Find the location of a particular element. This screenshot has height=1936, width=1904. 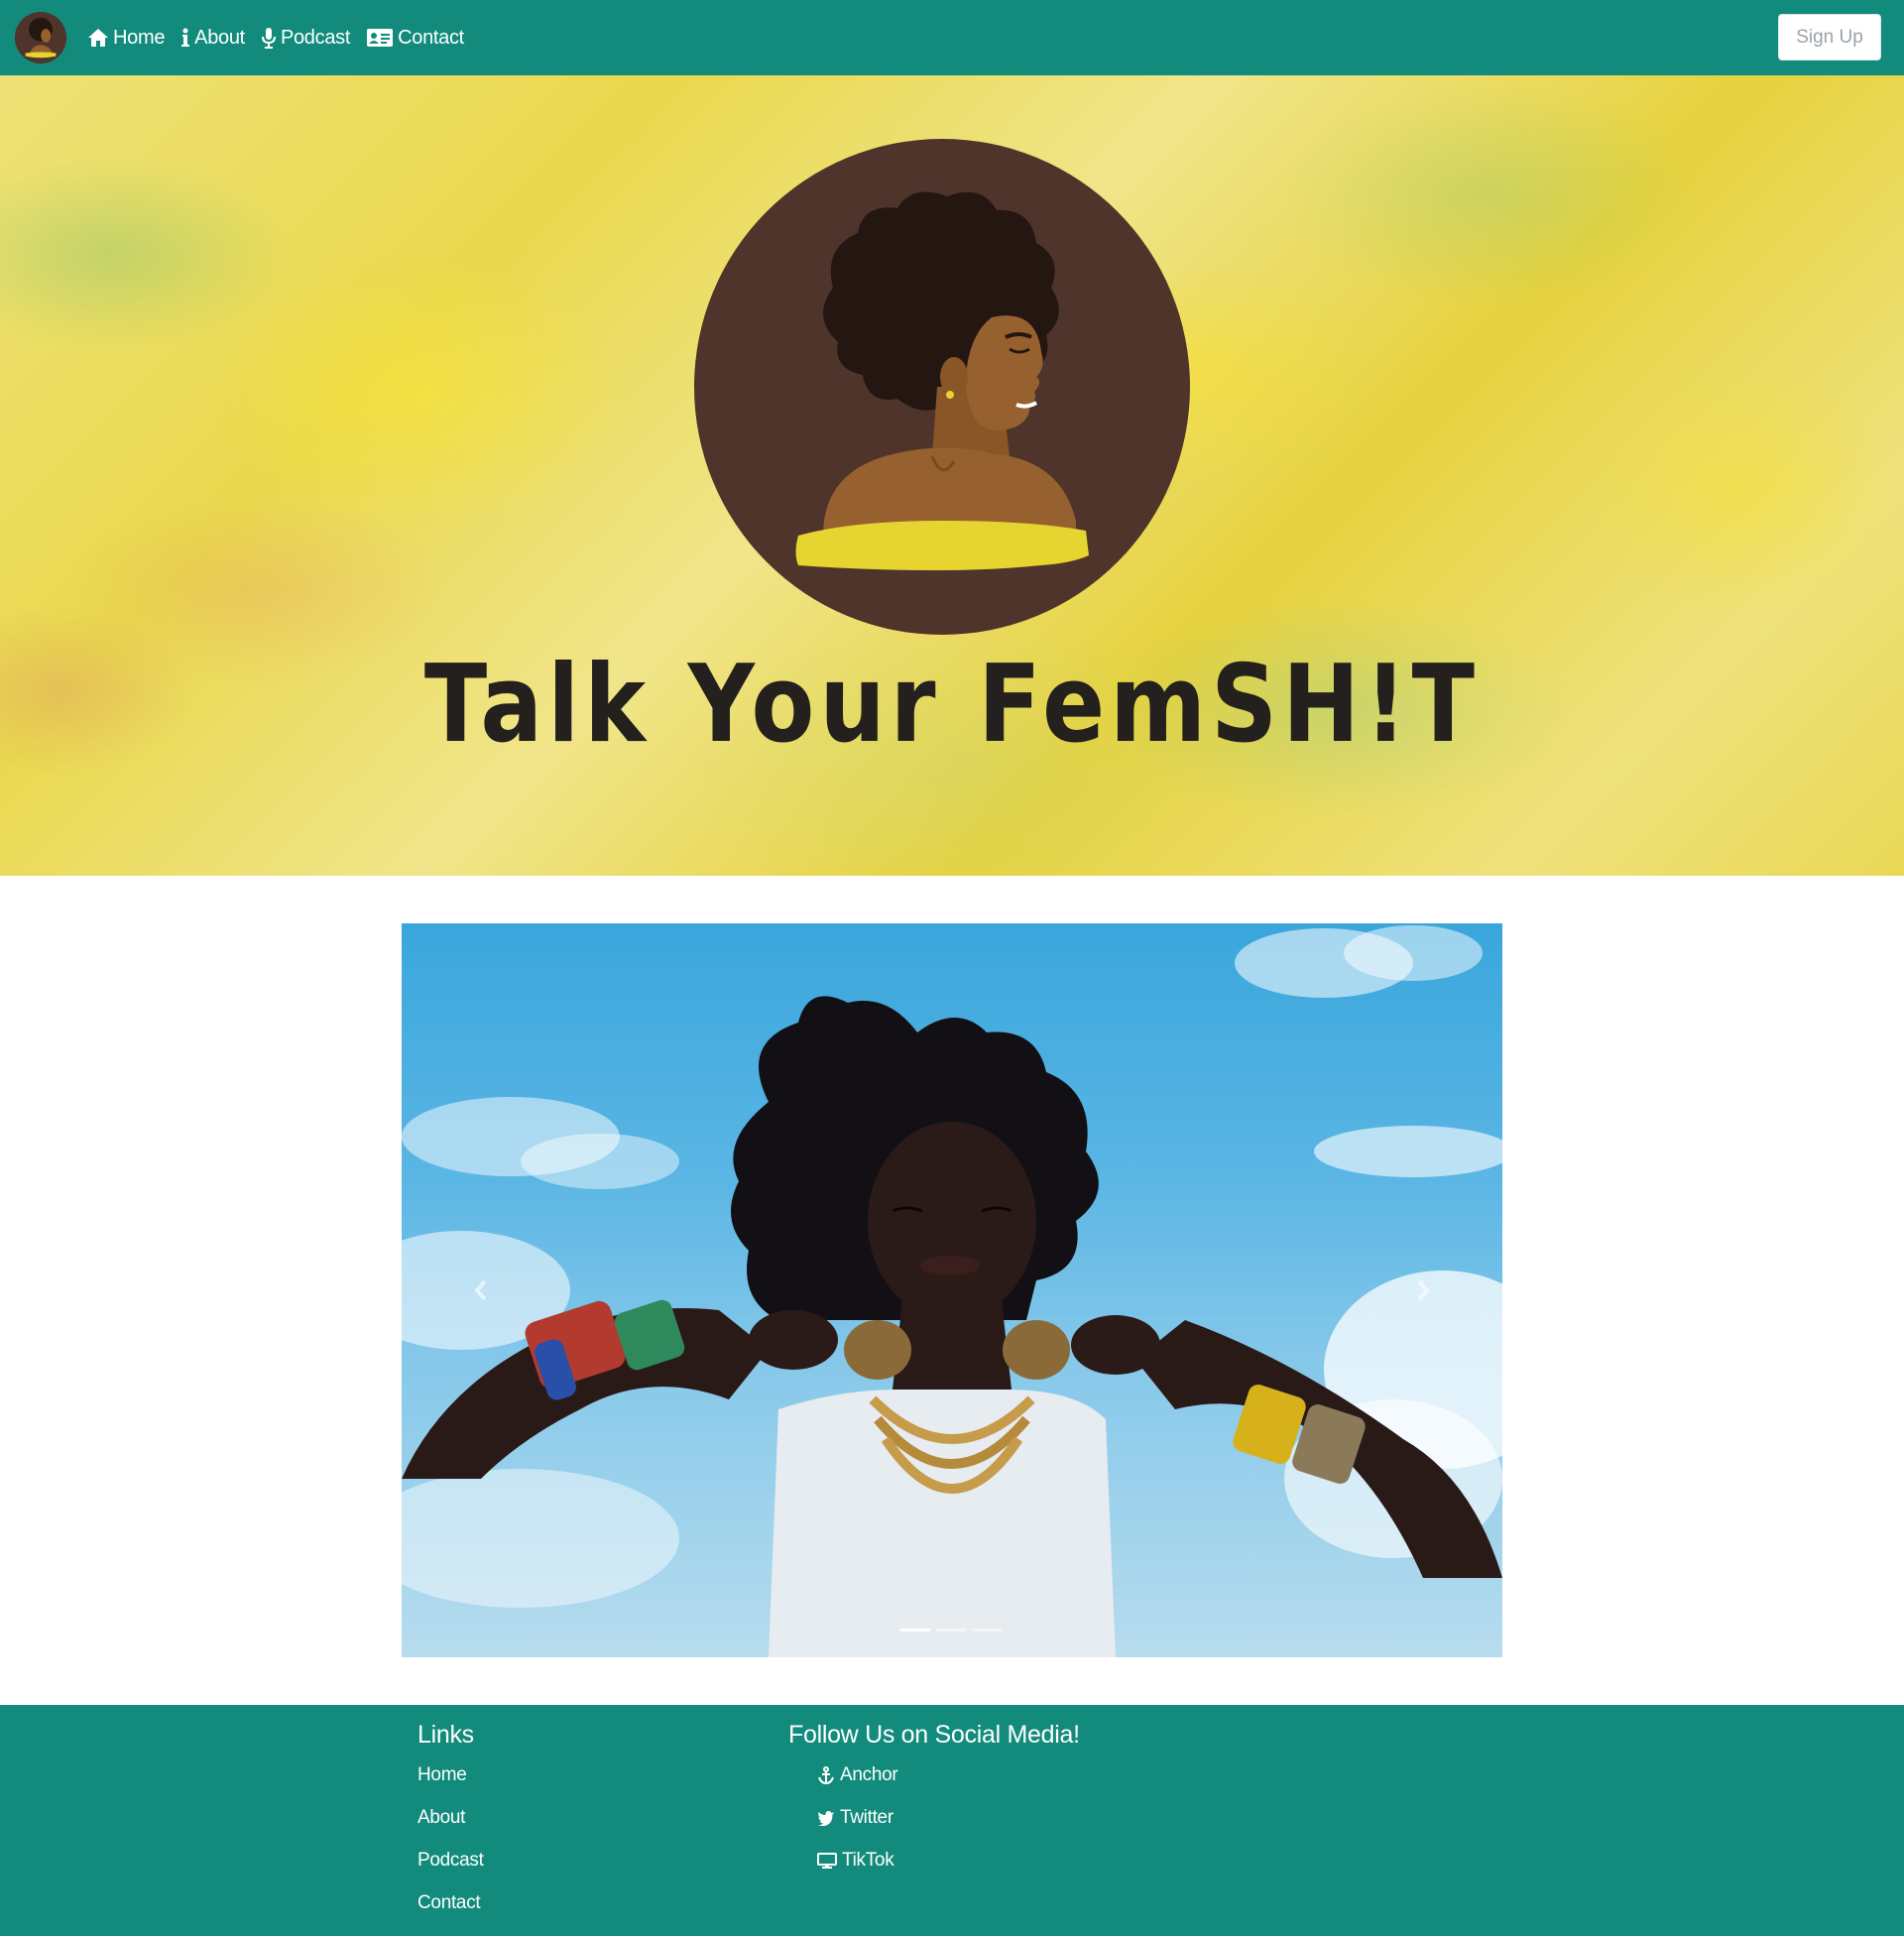

brand-logo is located at coordinates (40, 37).